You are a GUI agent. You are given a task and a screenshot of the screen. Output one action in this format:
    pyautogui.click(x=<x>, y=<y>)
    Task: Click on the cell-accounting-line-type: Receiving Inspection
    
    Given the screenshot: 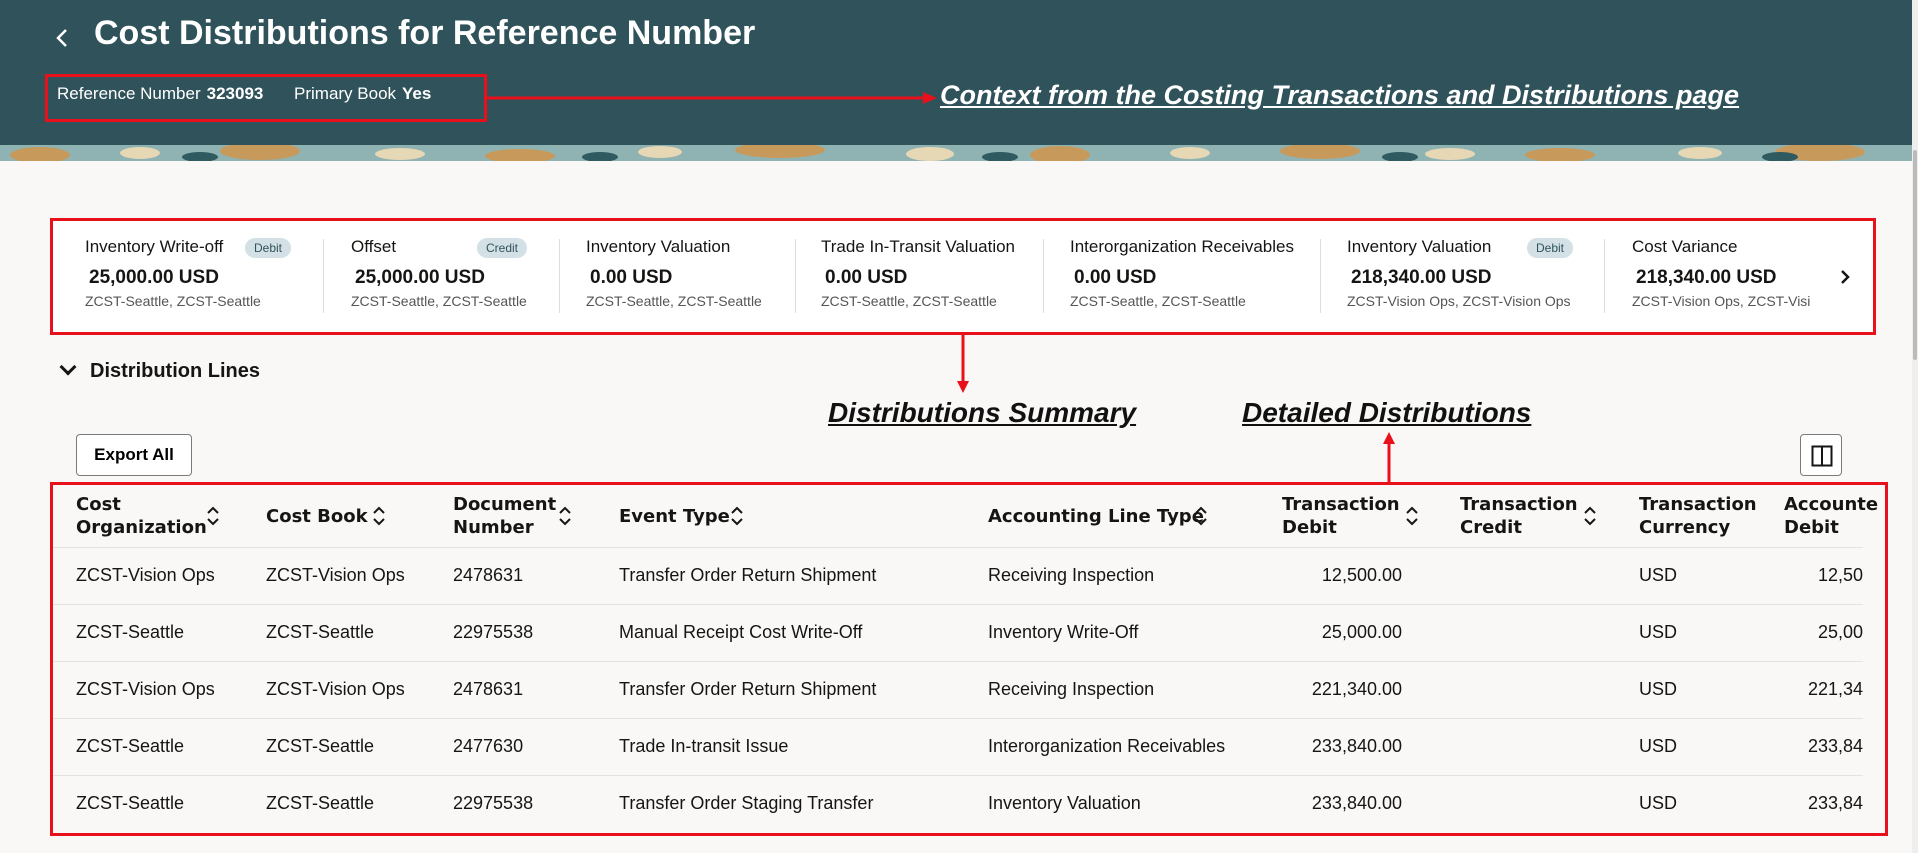 What is the action you would take?
    pyautogui.click(x=1071, y=575)
    